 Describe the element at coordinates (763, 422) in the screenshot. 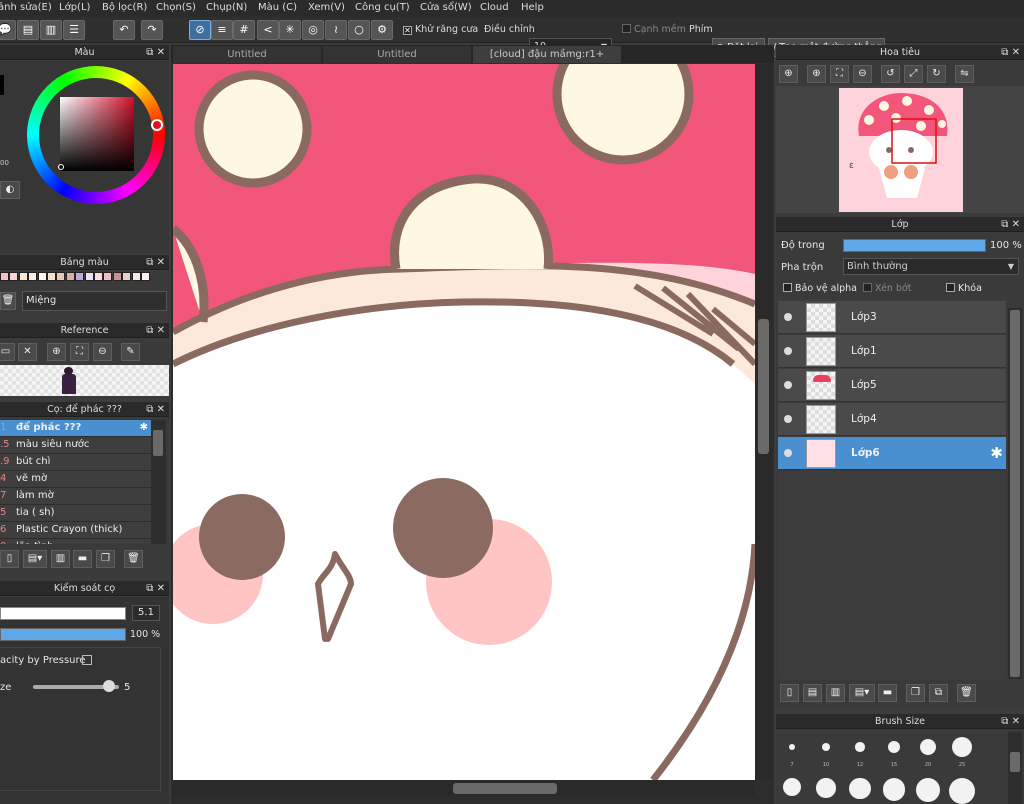

I see `vertical-scrollbar` at that location.